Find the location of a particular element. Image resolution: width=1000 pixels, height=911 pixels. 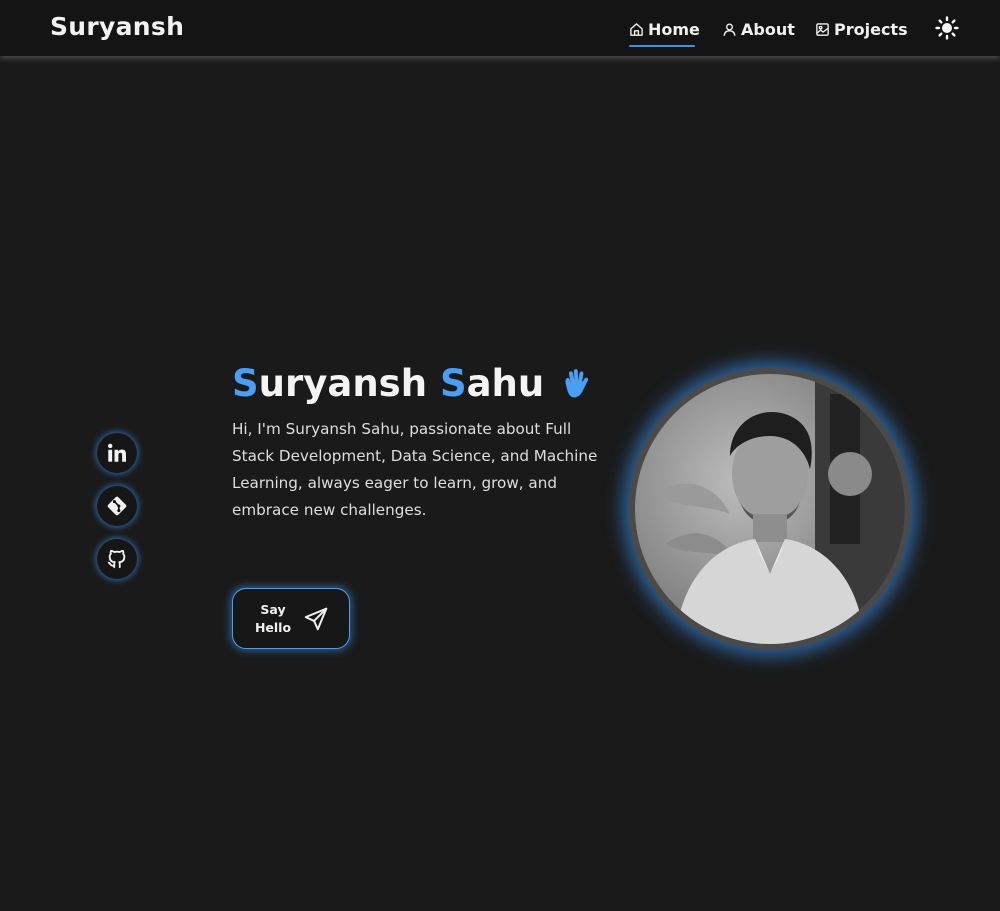

last-name-rest: ahu is located at coordinates (505, 383).